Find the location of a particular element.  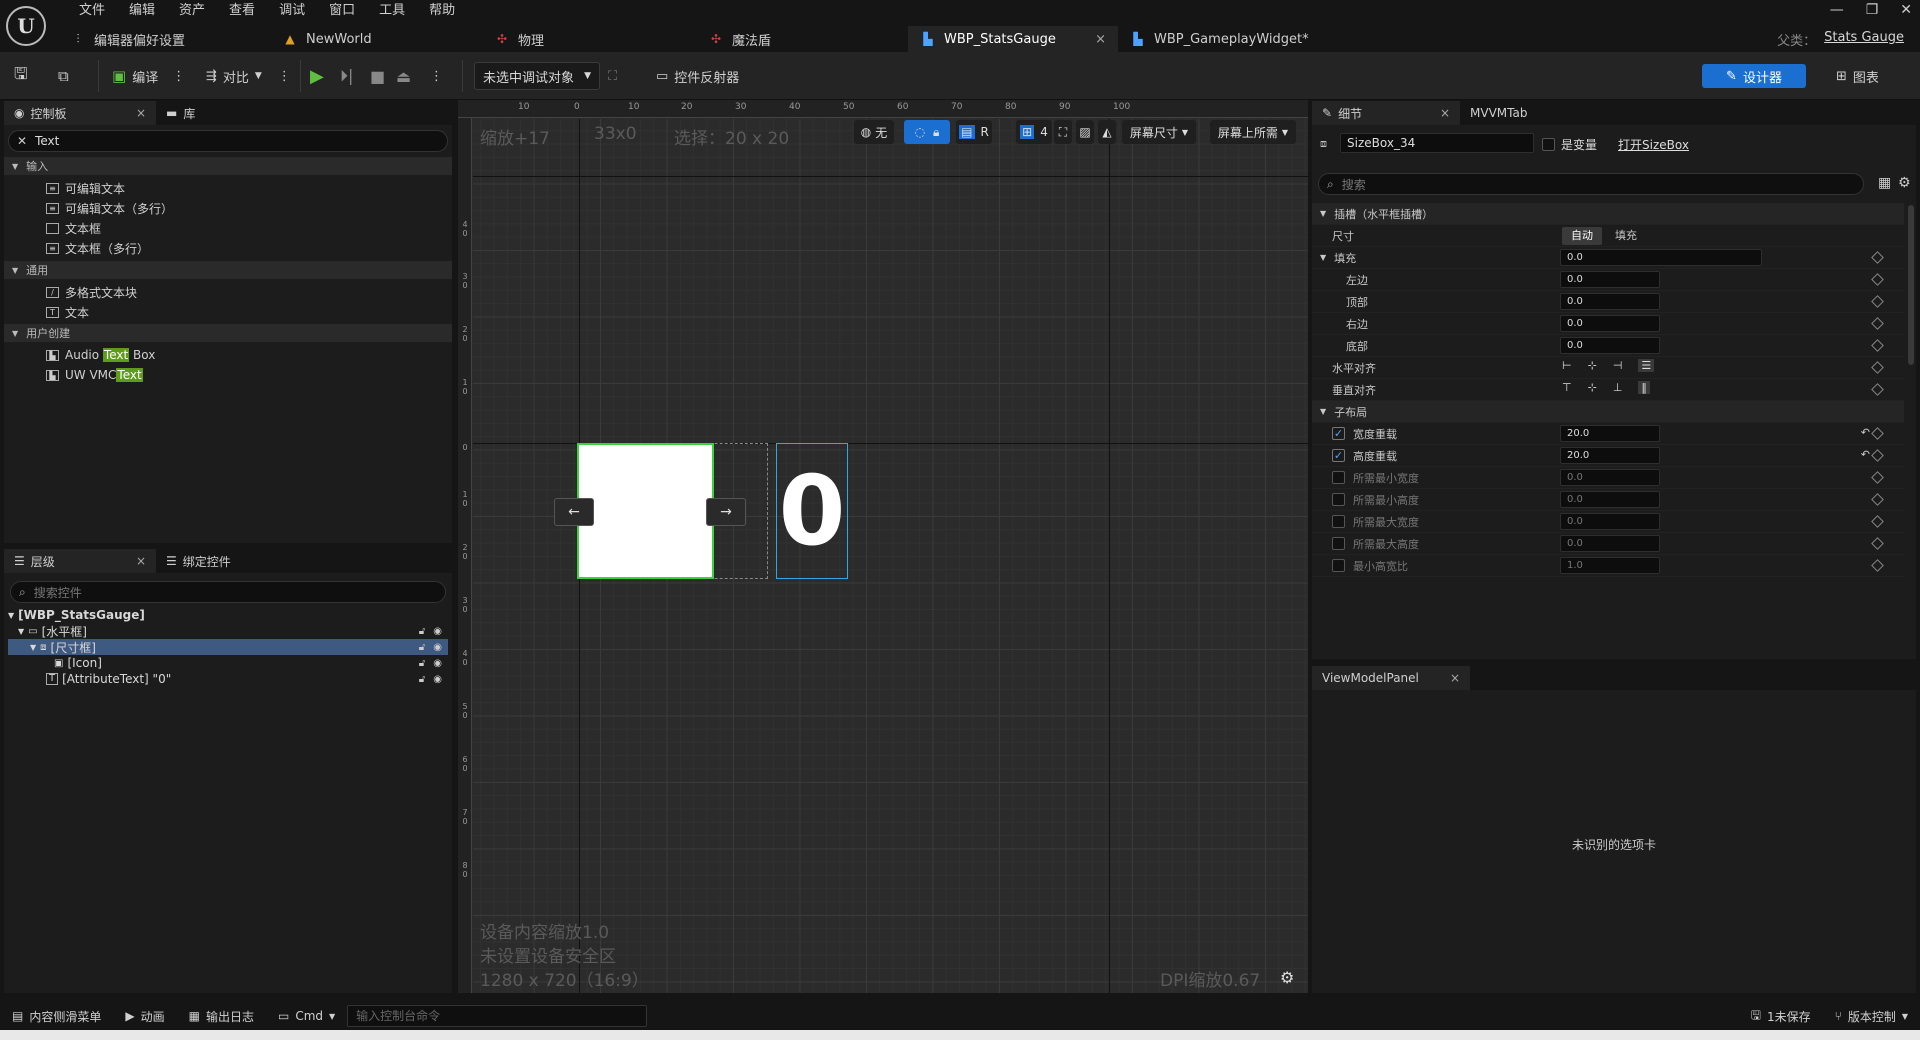

eject-button: ⏏ is located at coordinates (403, 76).